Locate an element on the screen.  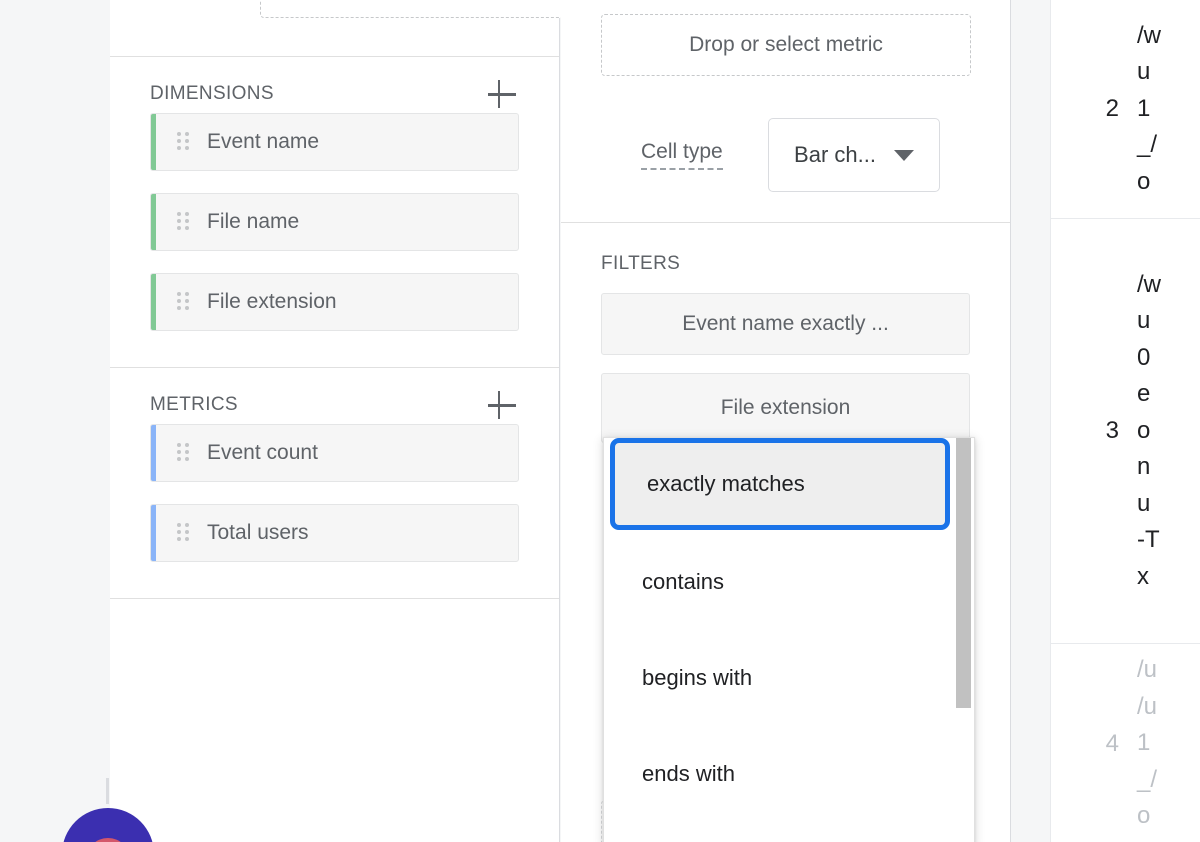
fab-inner-icon is located at coordinates (108, 840).